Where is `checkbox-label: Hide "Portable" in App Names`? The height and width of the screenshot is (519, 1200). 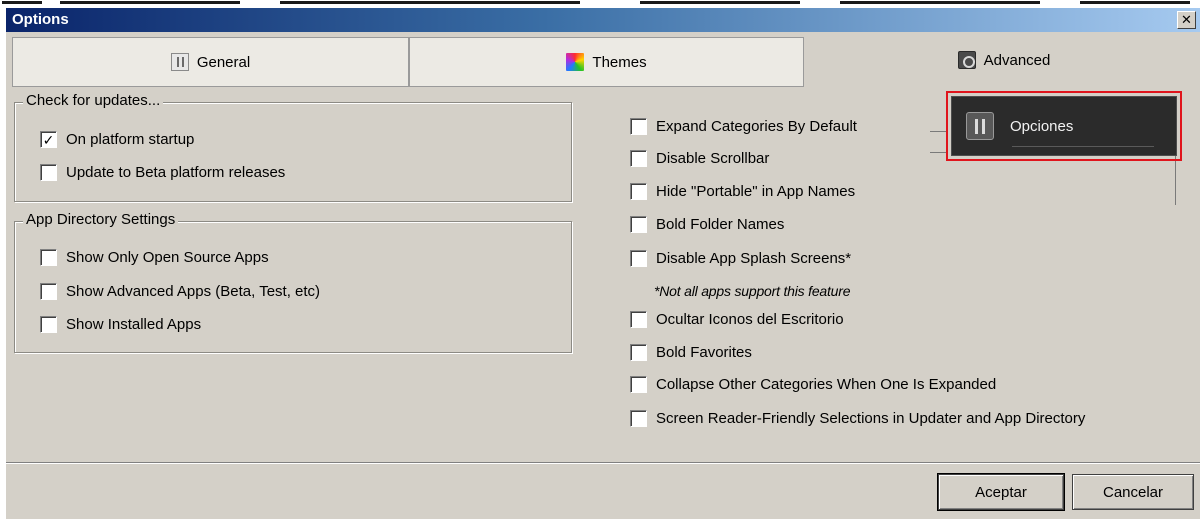 checkbox-label: Hide "Portable" in App Names is located at coordinates (756, 191).